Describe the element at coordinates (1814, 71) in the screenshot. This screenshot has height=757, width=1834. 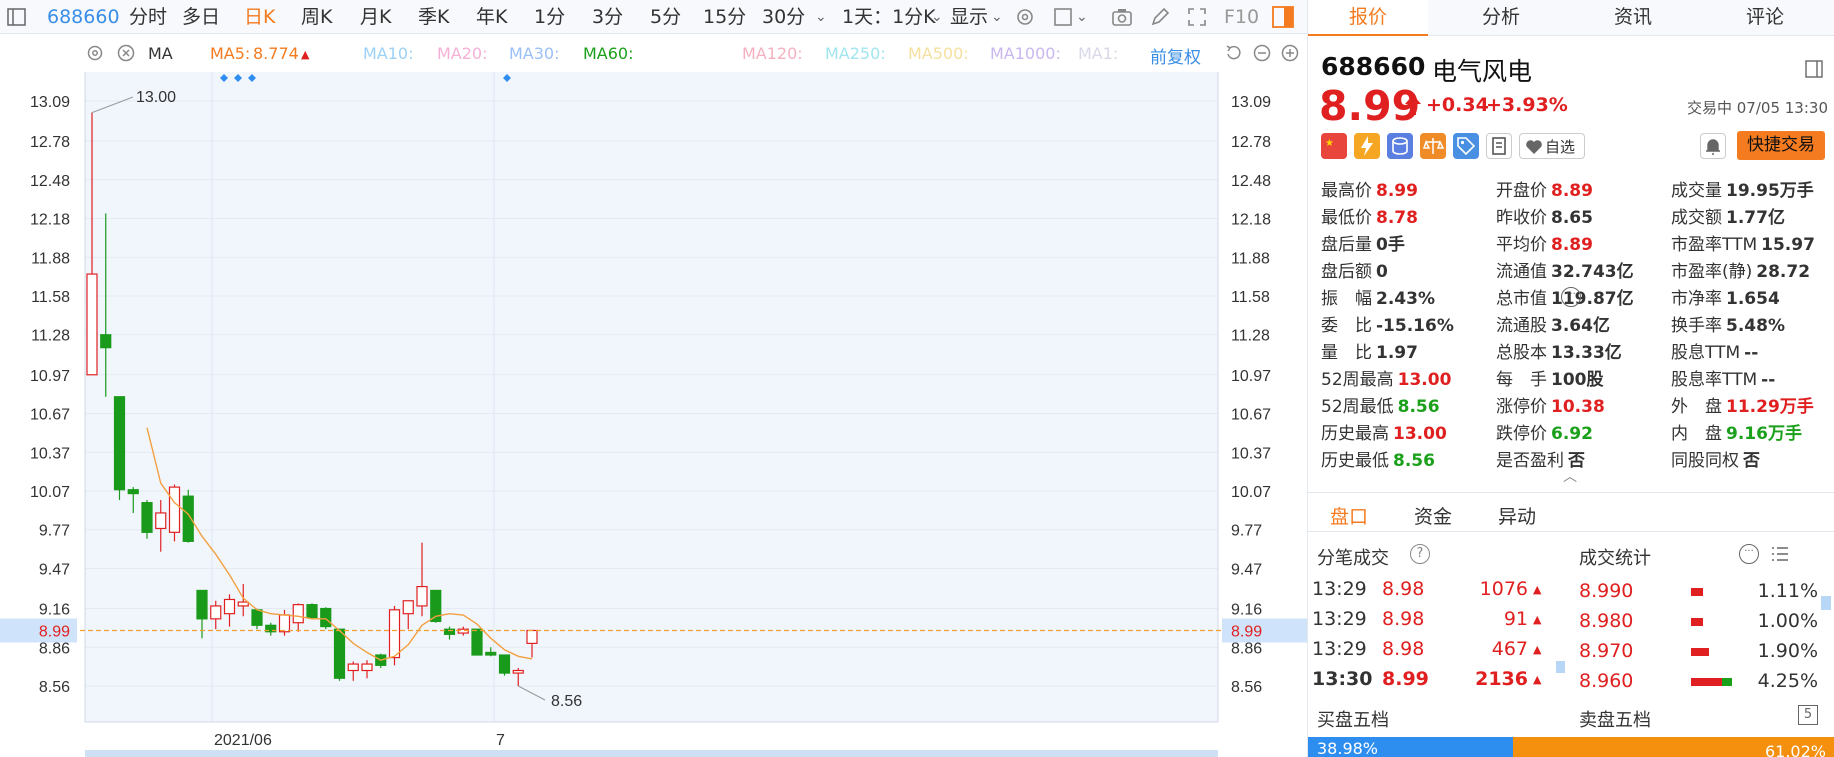
I see `sidebar-layout-icon` at that location.